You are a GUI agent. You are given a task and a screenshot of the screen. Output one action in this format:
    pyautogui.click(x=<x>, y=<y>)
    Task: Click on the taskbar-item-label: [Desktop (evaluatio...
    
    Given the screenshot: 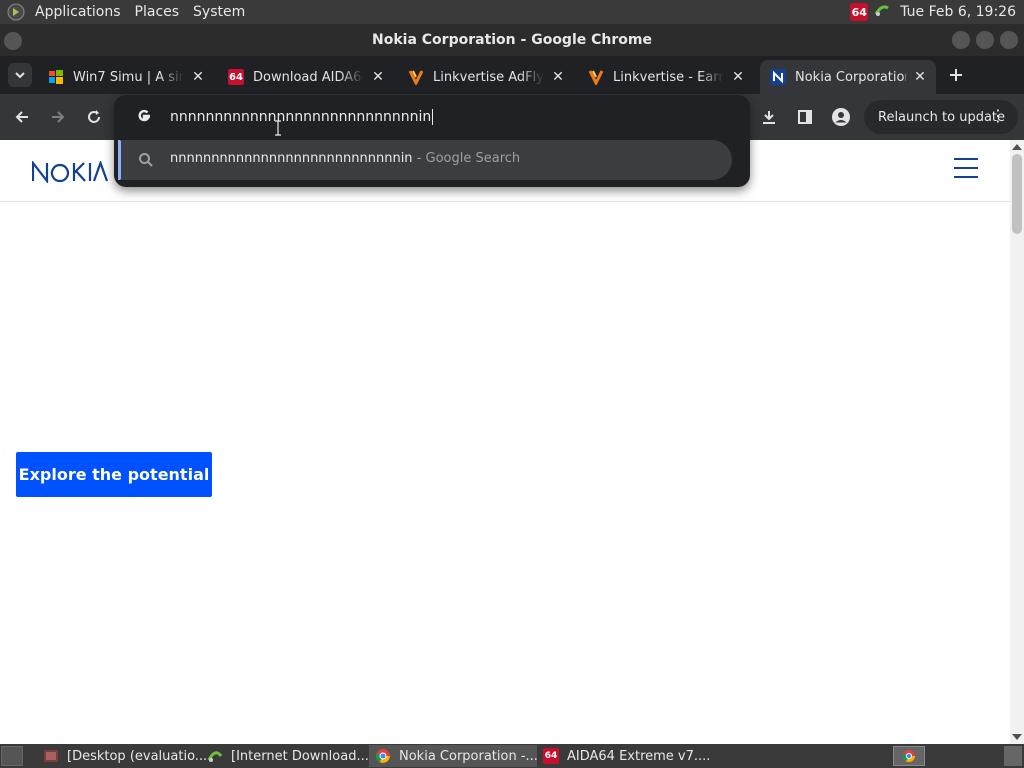 What is the action you would take?
    pyautogui.click(x=137, y=756)
    